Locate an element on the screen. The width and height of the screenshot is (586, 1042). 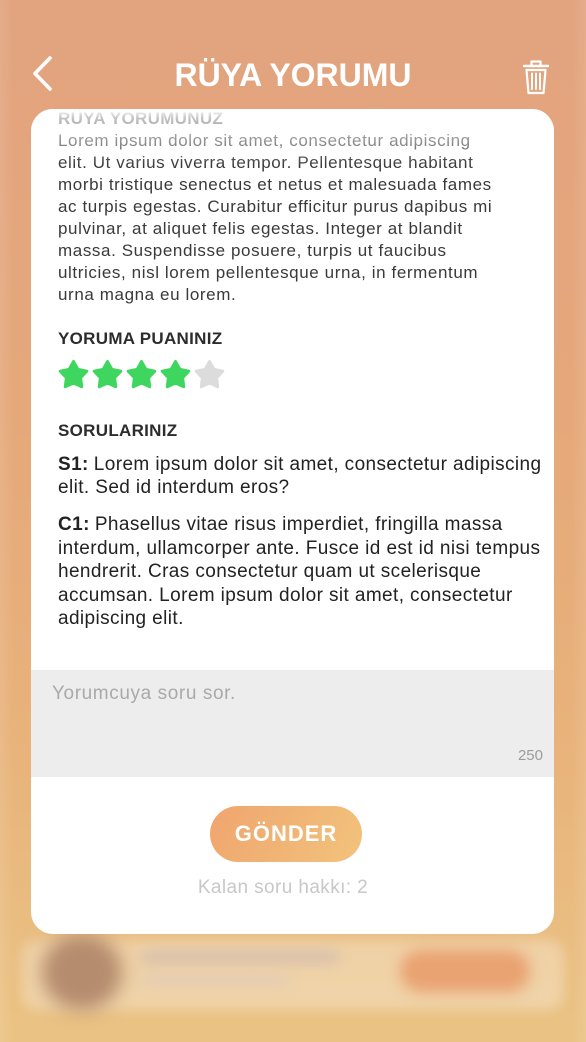
answer-text: adipiscing elit. is located at coordinates (121, 618).